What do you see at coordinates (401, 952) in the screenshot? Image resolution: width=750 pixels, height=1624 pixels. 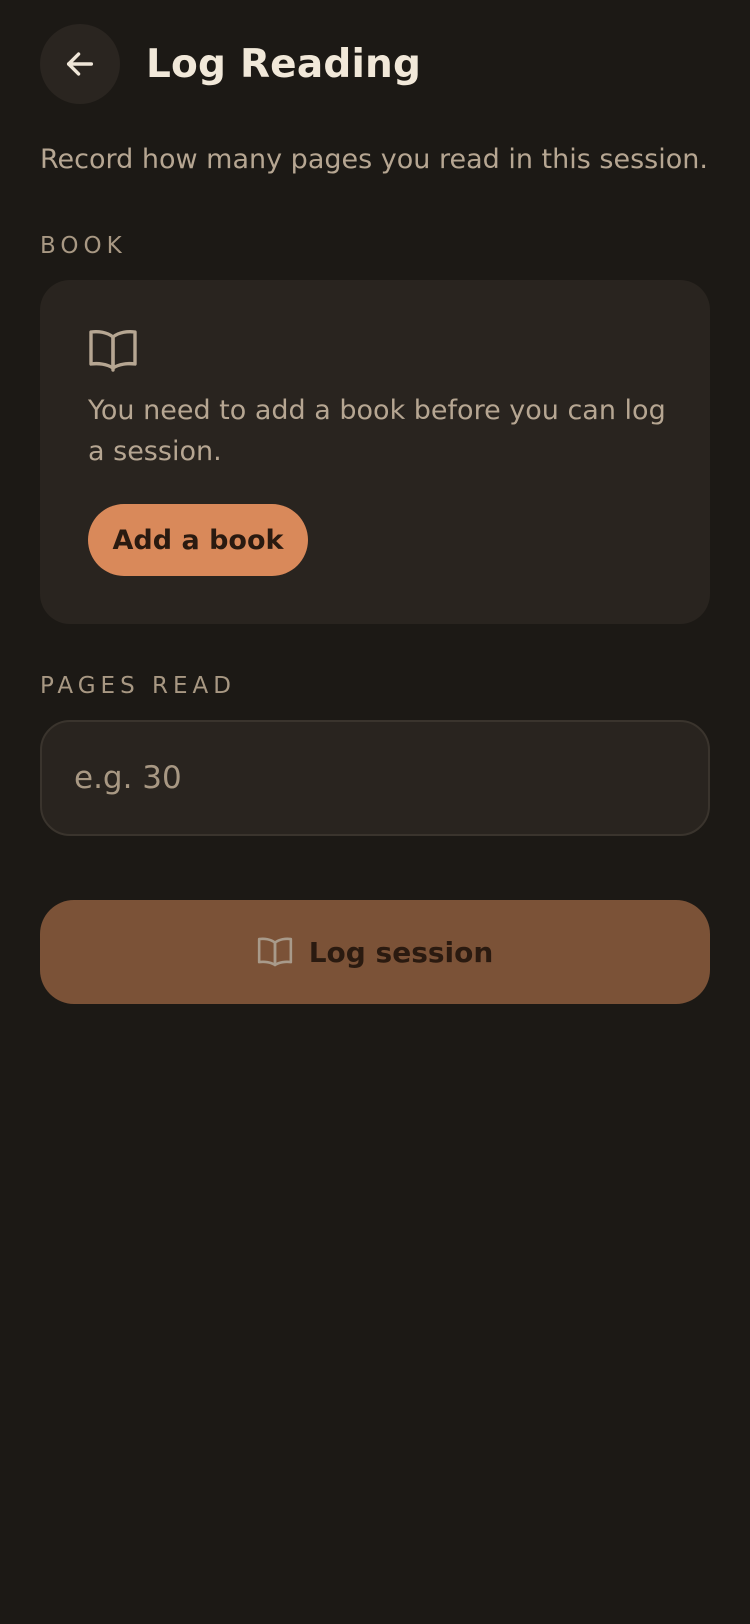 I see `log-session-label: Log session` at bounding box center [401, 952].